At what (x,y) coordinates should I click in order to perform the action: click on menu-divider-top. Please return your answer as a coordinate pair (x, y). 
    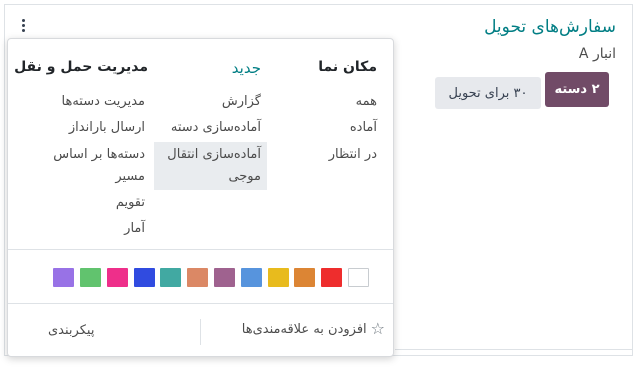
    Looking at the image, I should click on (200, 249).